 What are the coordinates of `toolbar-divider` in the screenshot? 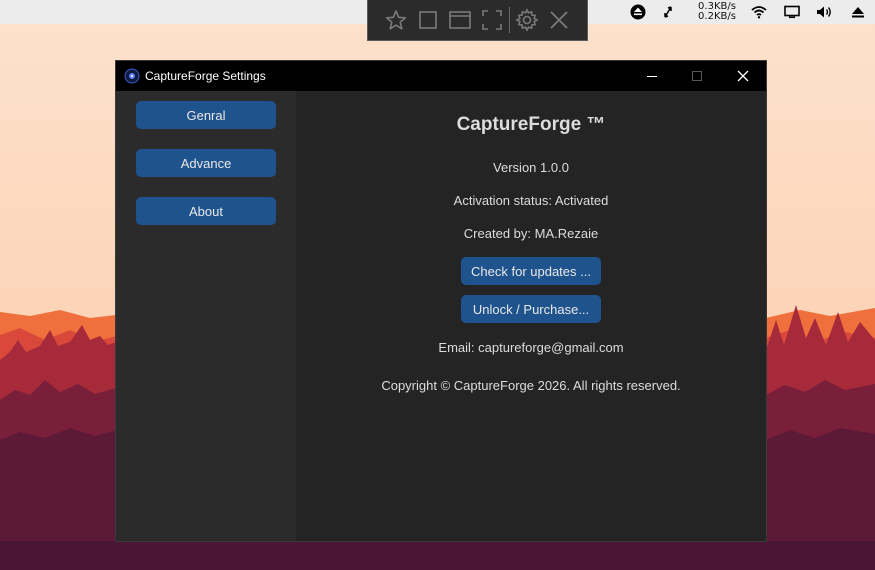 It's located at (509, 20).